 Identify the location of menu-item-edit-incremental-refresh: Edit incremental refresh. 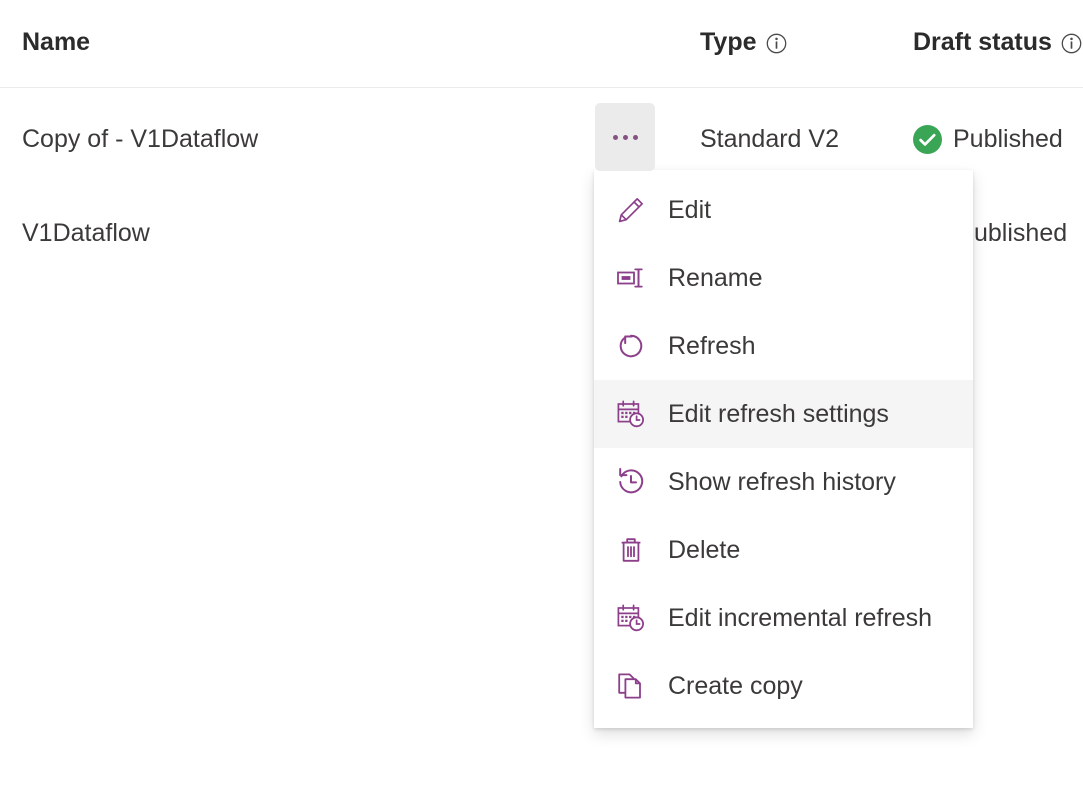
(783, 618).